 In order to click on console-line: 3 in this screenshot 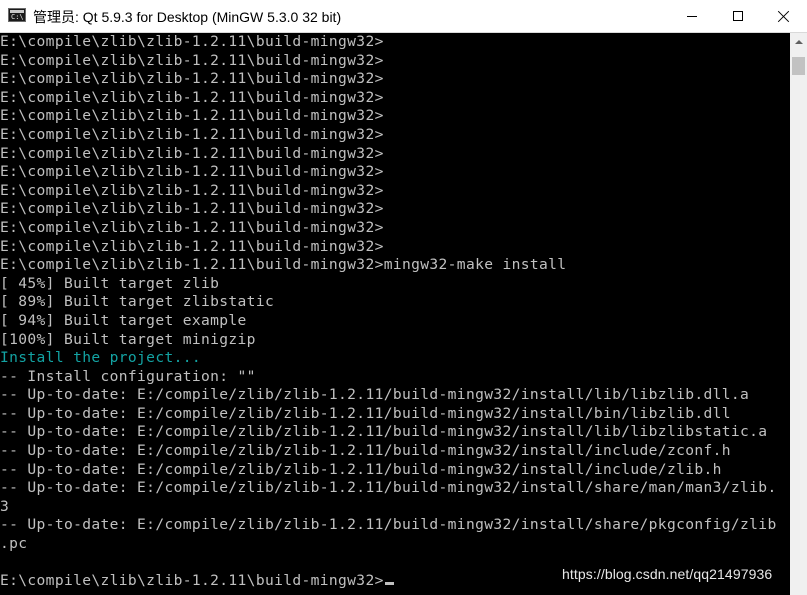, I will do `click(5, 506)`.